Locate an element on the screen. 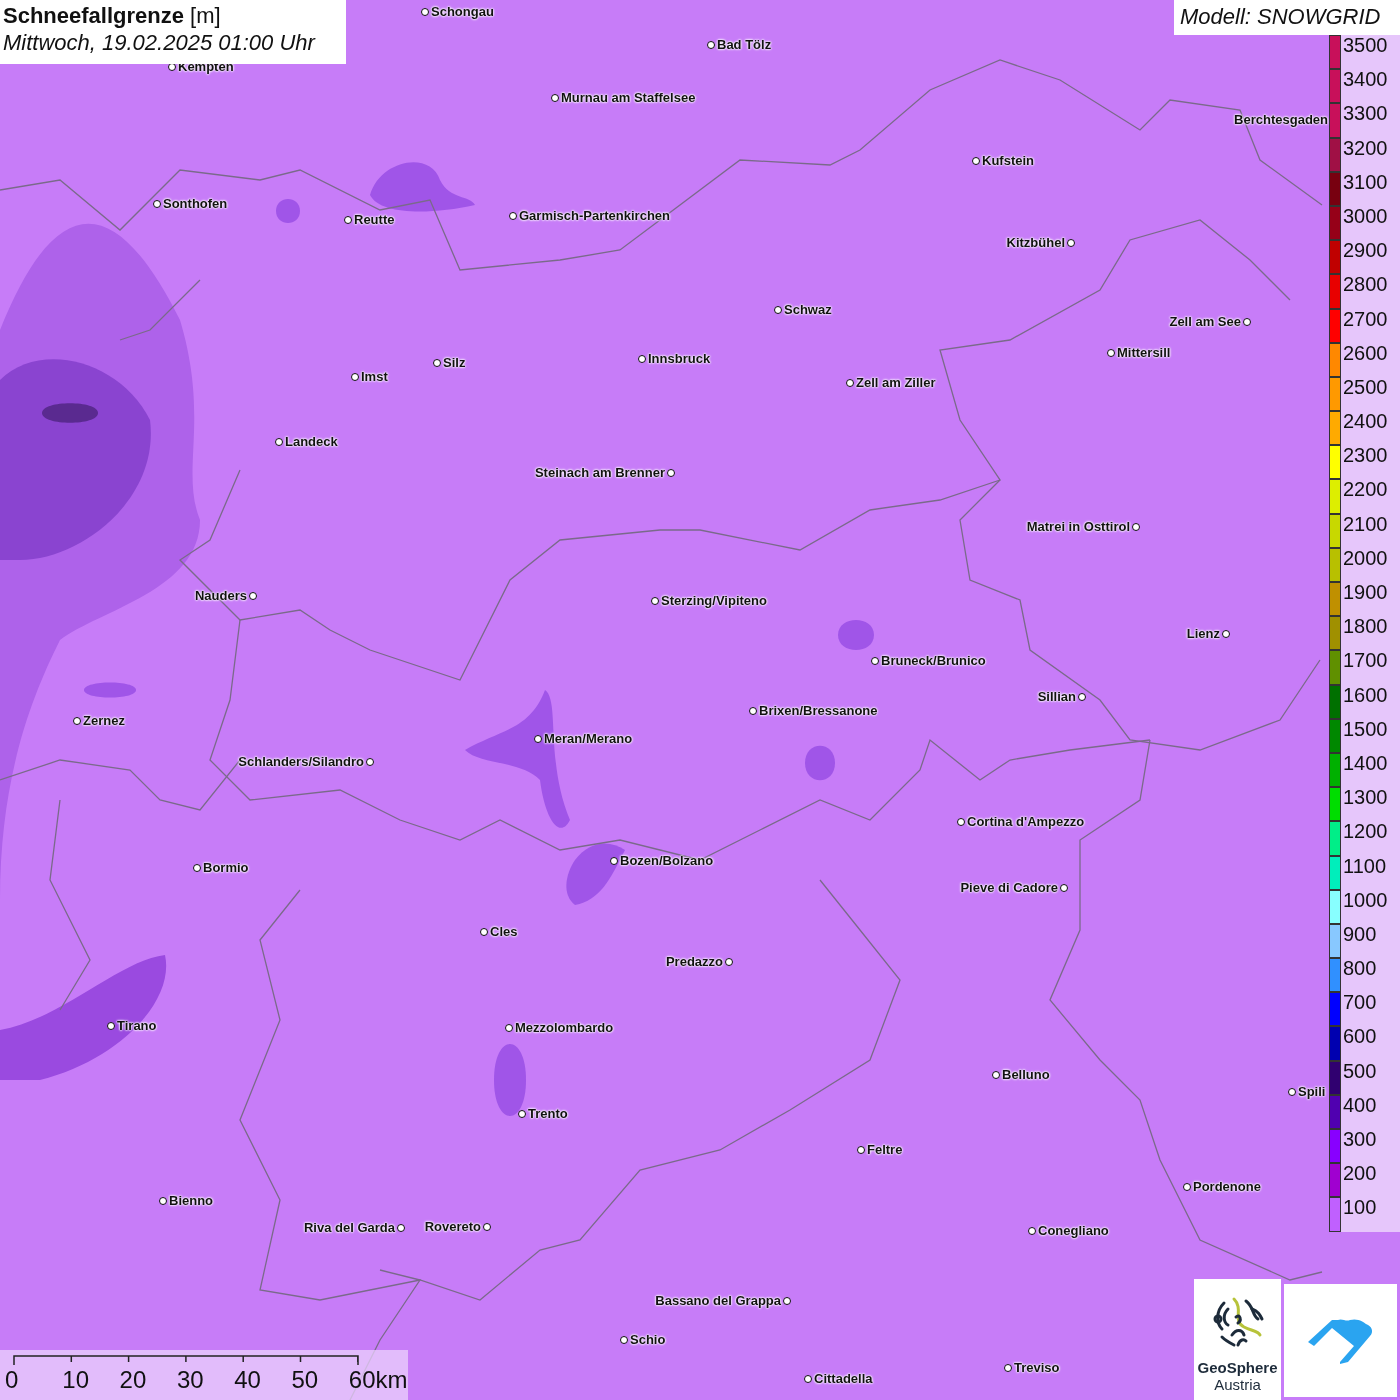 The image size is (1400, 1400). legend-label: 2700 is located at coordinates (1365, 318).